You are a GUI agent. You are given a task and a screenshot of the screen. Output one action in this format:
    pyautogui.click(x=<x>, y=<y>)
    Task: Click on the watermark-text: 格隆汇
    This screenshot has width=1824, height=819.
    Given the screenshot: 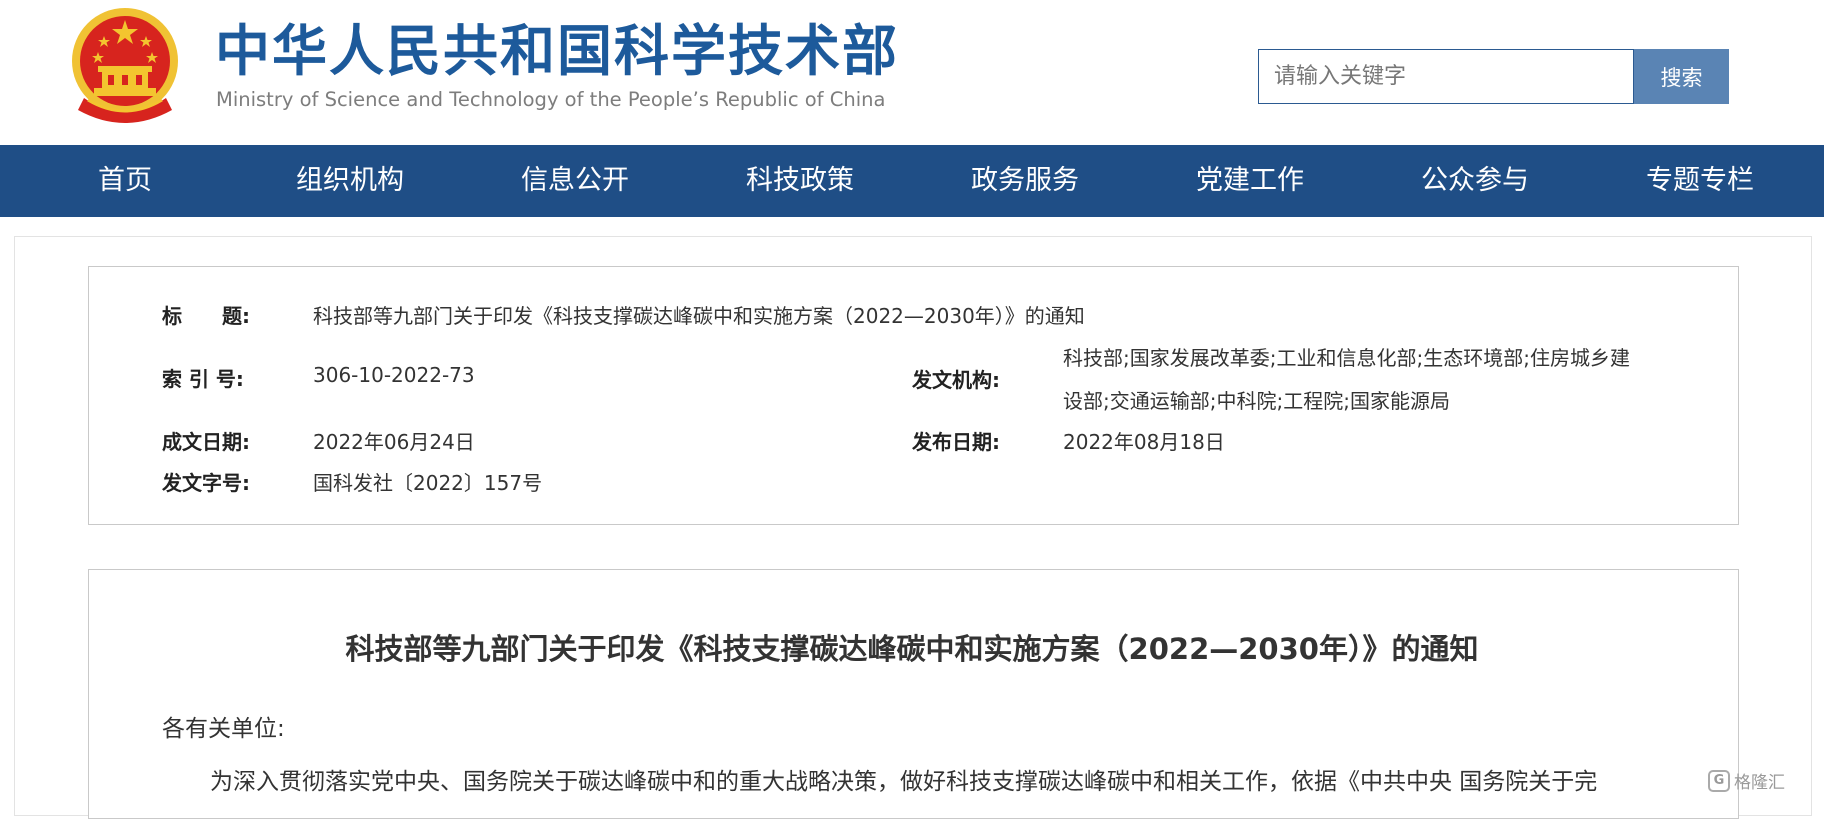 What is the action you would take?
    pyautogui.click(x=1759, y=783)
    